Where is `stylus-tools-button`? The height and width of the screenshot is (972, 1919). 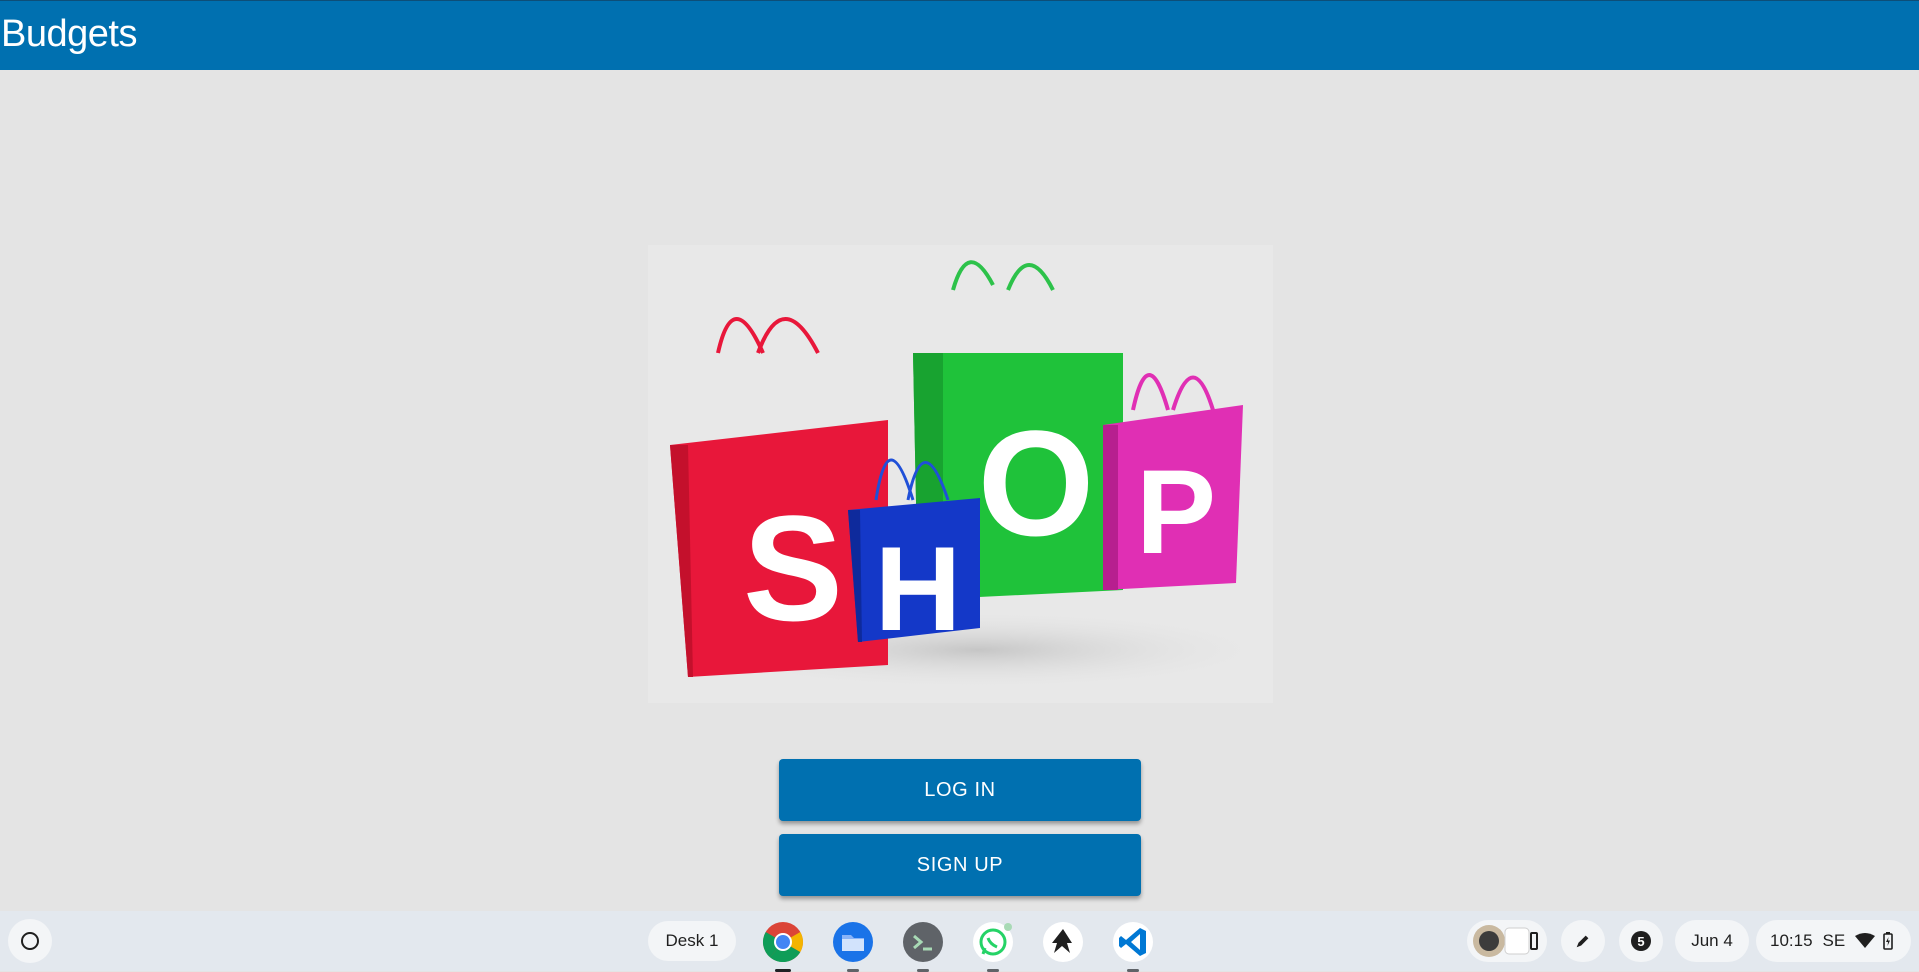 stylus-tools-button is located at coordinates (1583, 941).